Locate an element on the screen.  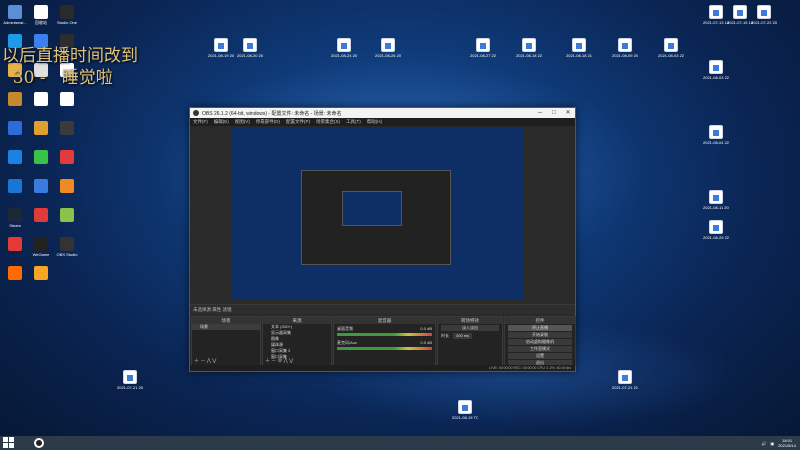
obs-preview-canvas is located at coordinates (377, 214).